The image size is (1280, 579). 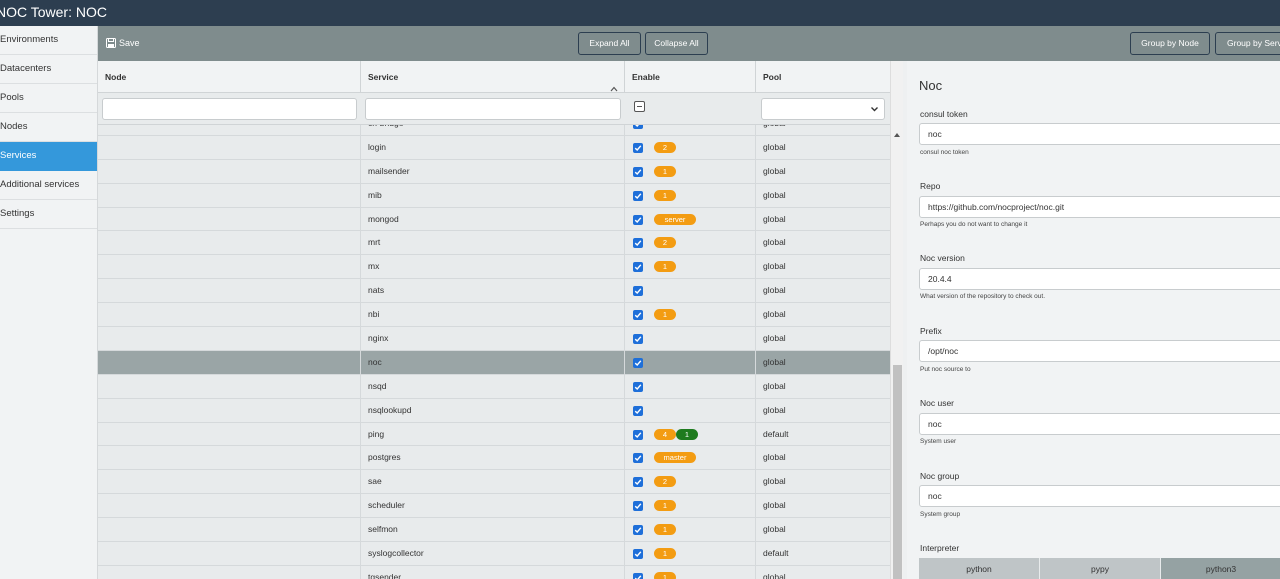 What do you see at coordinates (494, 458) in the screenshot?
I see `table-row: postgres master global` at bounding box center [494, 458].